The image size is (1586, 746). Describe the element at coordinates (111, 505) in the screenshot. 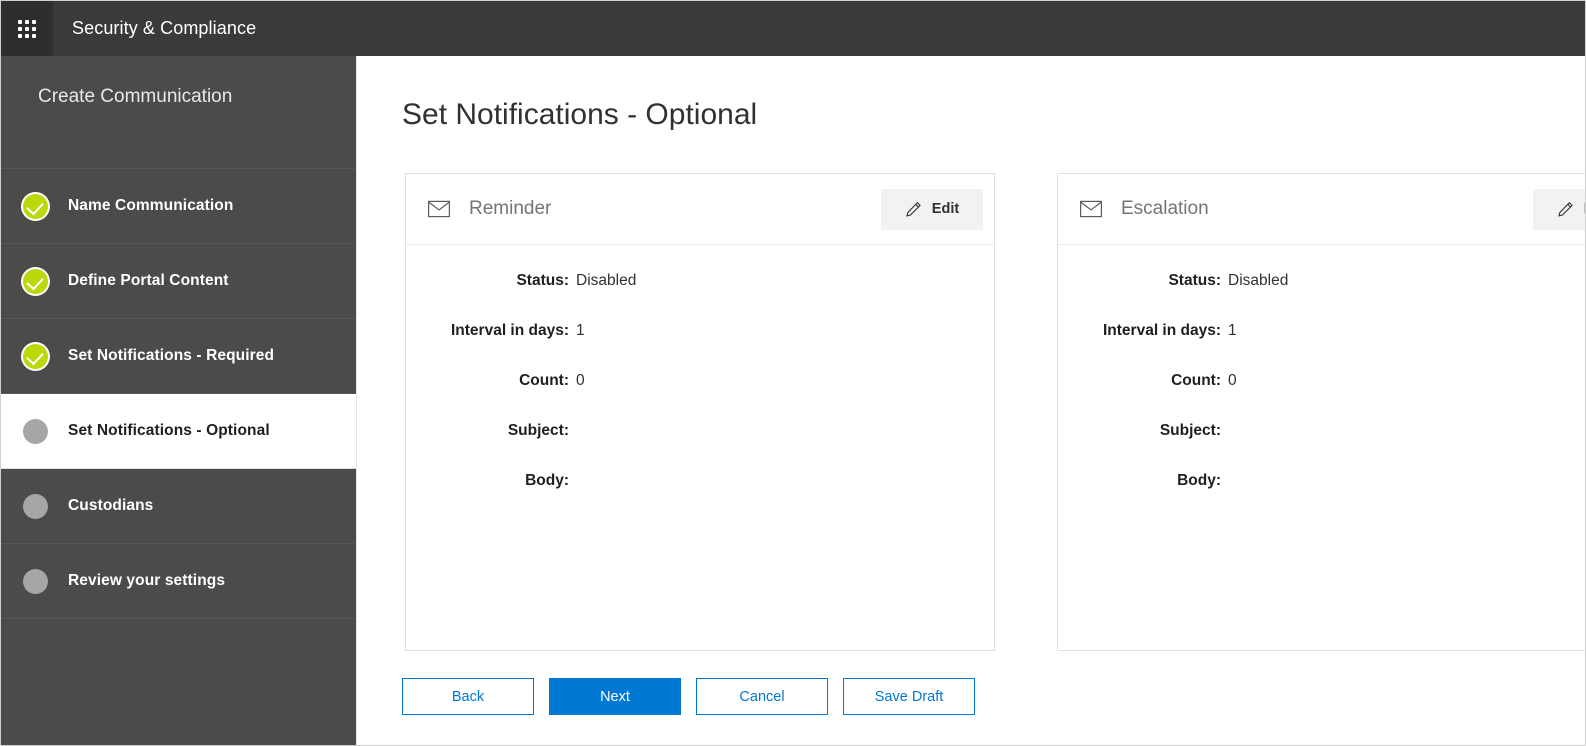

I see `sidebar-step-label: Custodians` at that location.